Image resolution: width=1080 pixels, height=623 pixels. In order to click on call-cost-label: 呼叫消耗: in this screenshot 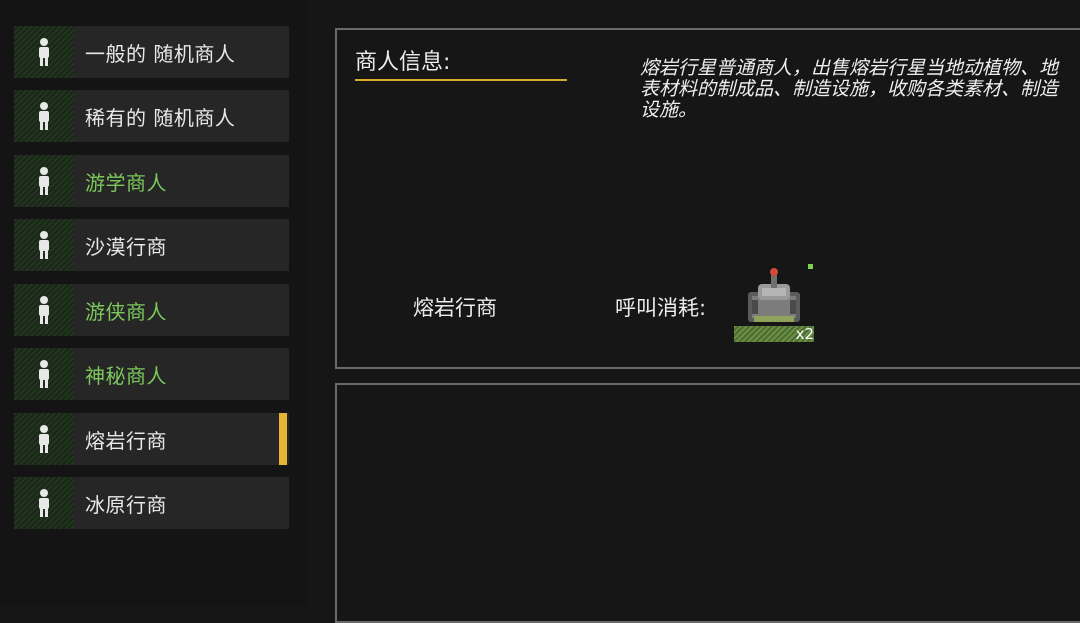, I will do `click(661, 308)`.